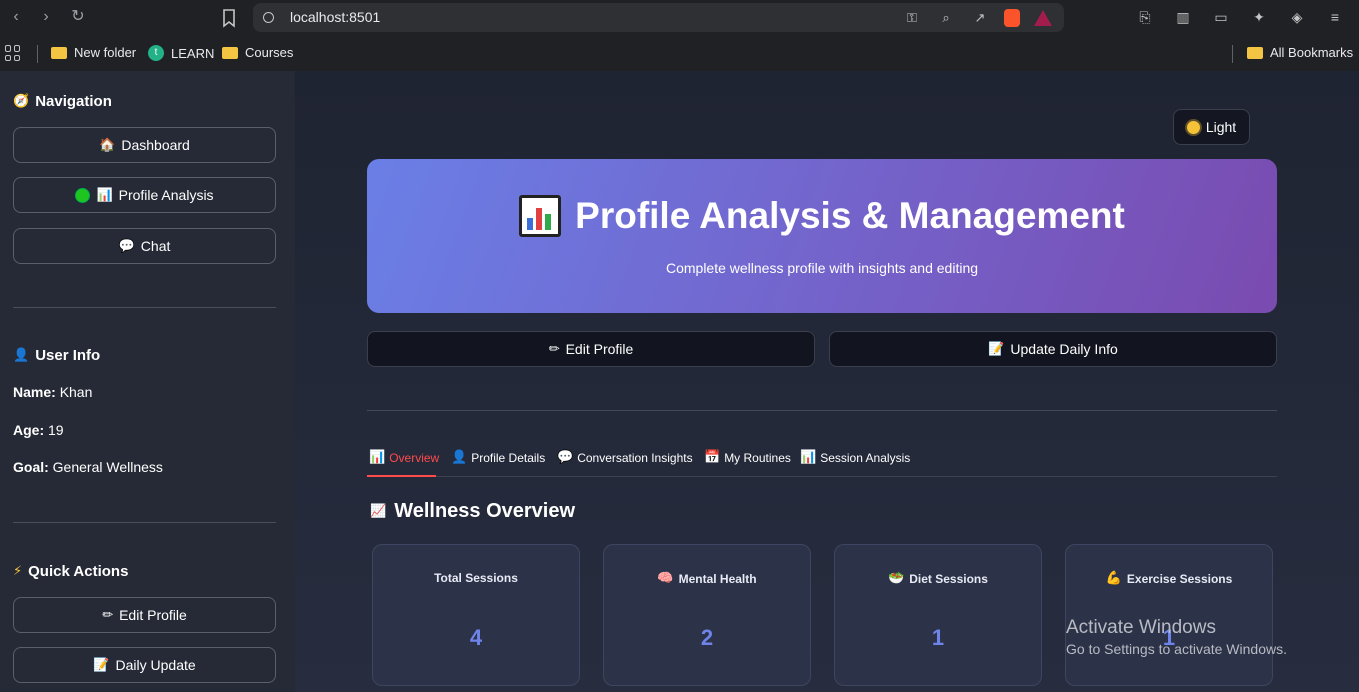 This screenshot has height=692, width=1359. I want to click on metric-label: 💪 Exercise Sessions, so click(1169, 578).